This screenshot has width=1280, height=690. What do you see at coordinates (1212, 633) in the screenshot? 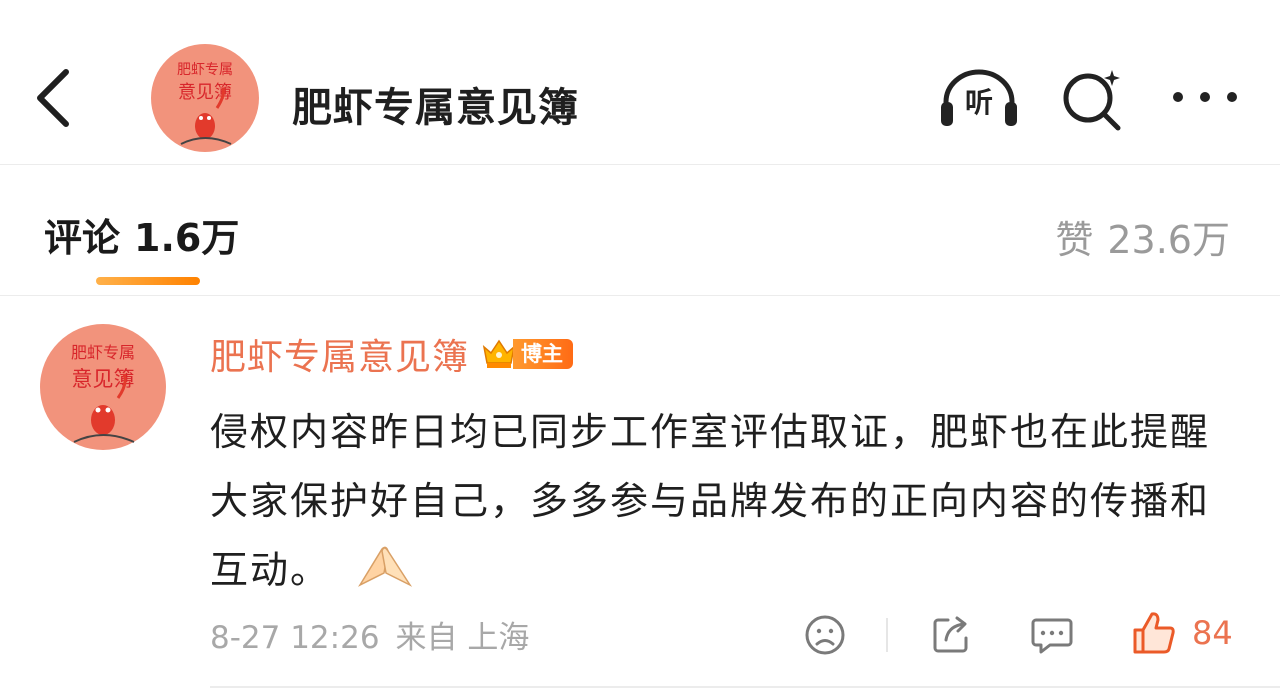
I see `comment-like-count: 84` at bounding box center [1212, 633].